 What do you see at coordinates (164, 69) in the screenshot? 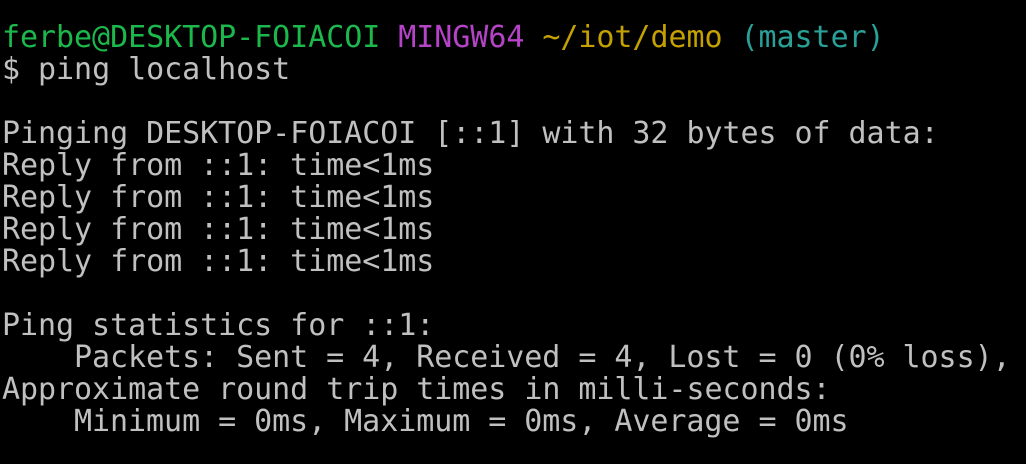
I see `command-text: ping localhost` at bounding box center [164, 69].